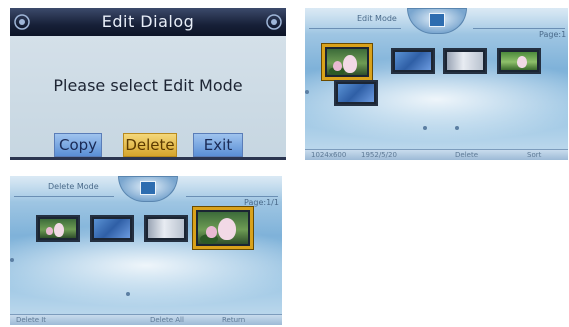  I want to click on dialog-title: Edit Dialog, so click(148, 21).